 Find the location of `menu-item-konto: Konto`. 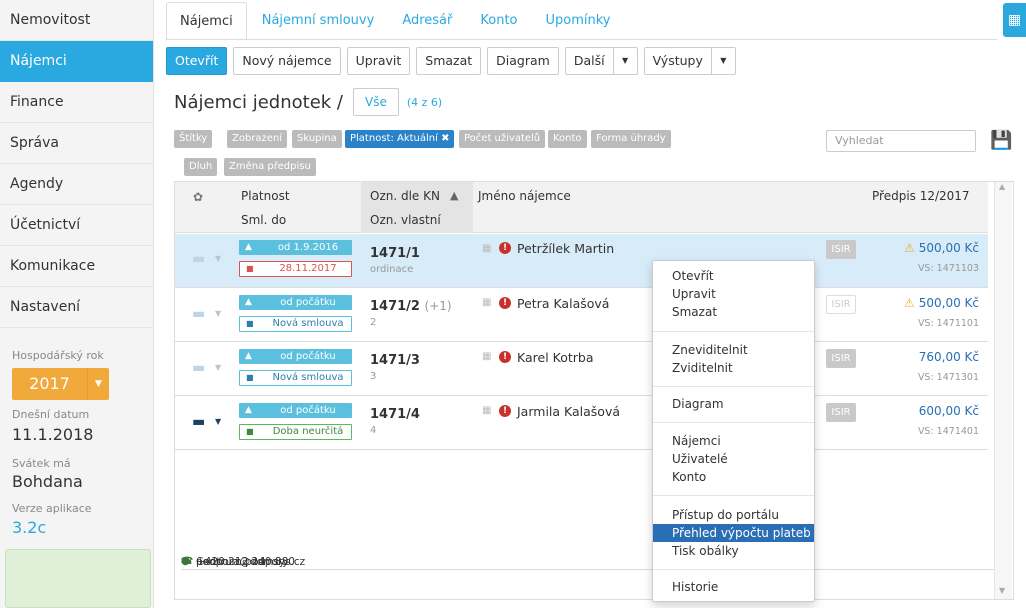

menu-item-konto: Konto is located at coordinates (733, 477).